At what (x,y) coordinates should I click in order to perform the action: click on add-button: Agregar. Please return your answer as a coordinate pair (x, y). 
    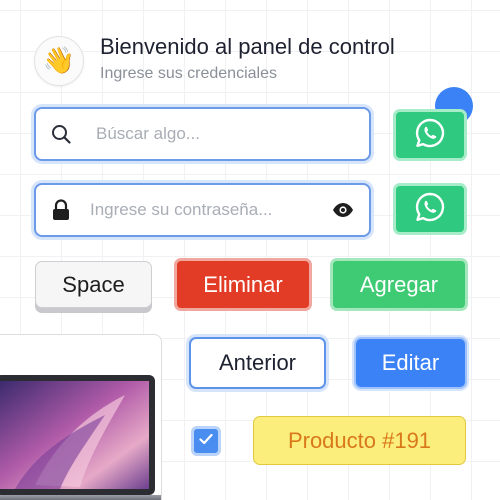
    Looking at the image, I should click on (399, 284).